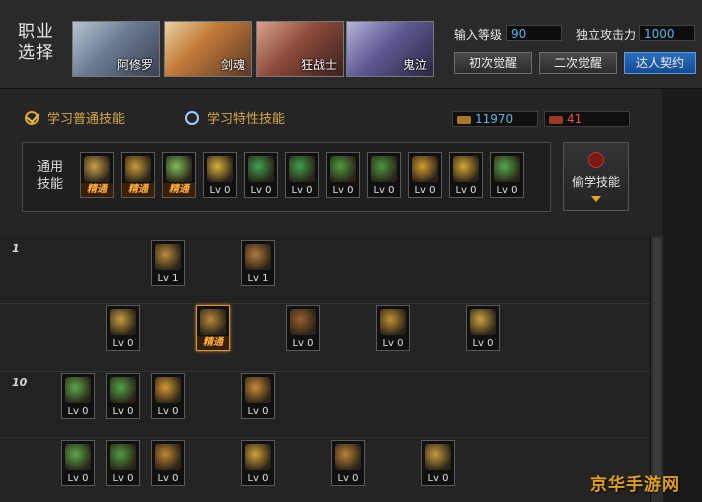 Image resolution: width=702 pixels, height=502 pixels. What do you see at coordinates (302, 169) in the screenshot?
I see `crosshair-icon` at bounding box center [302, 169].